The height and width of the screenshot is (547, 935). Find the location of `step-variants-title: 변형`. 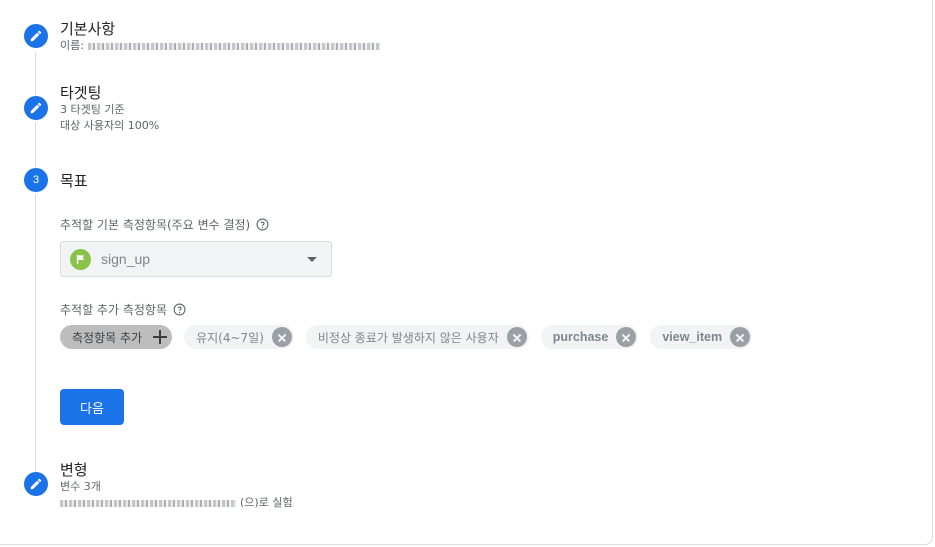

step-variants-title: 변형 is located at coordinates (74, 470).